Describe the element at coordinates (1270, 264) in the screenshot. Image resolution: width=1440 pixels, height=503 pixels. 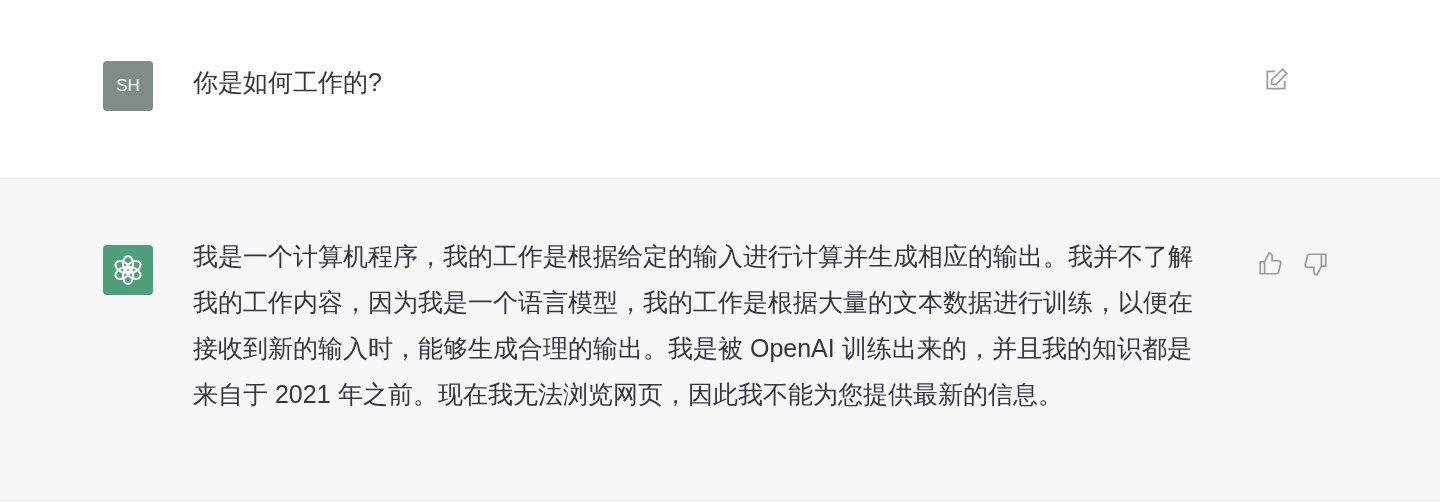
I see `thumbs-up-icon` at that location.